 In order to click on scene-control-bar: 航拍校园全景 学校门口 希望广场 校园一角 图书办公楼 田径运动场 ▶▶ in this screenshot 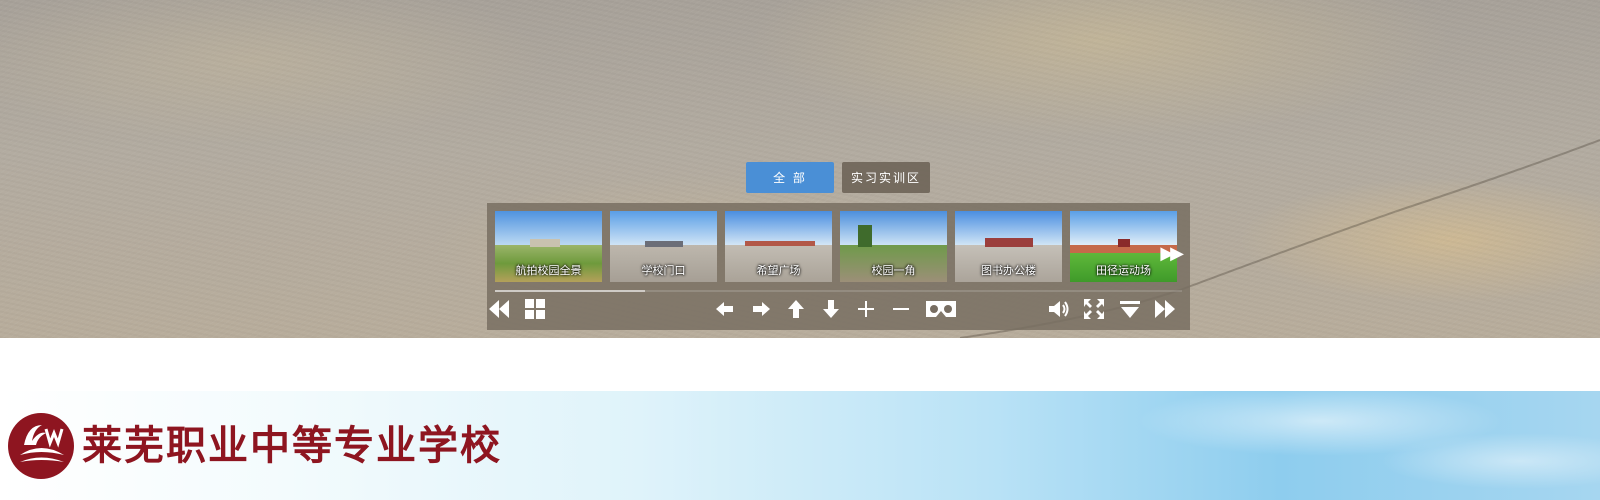, I will do `click(838, 266)`.